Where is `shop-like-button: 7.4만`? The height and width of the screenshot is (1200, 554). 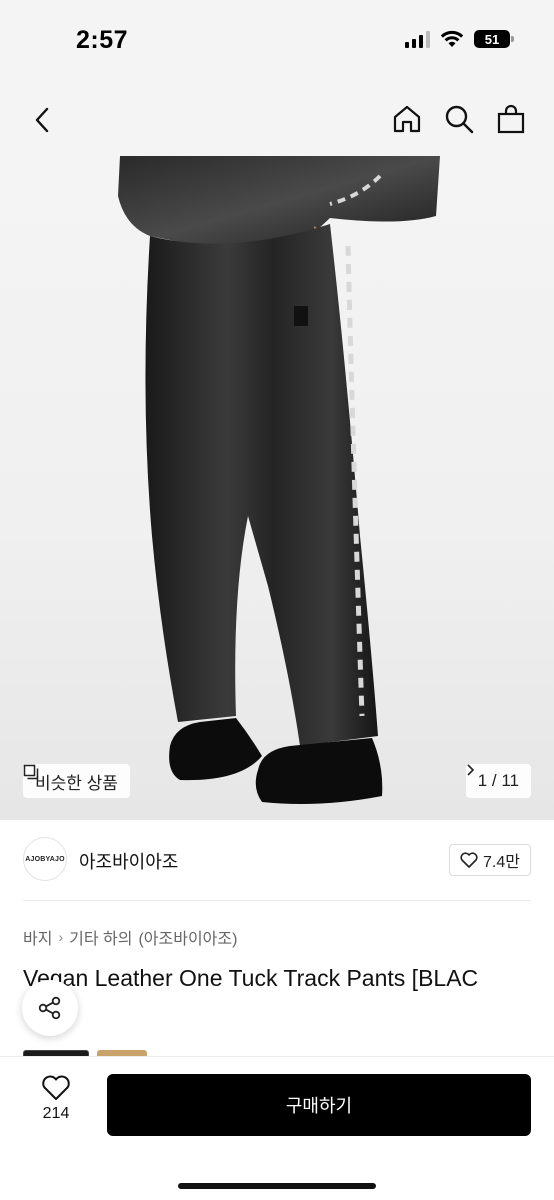
shop-like-button: 7.4만 is located at coordinates (490, 860).